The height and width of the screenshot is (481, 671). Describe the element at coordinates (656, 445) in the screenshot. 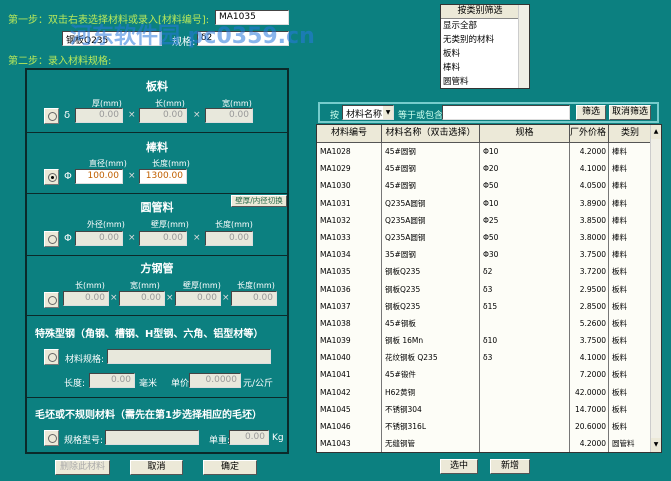

I see `scroll-down-icon: ▼` at that location.